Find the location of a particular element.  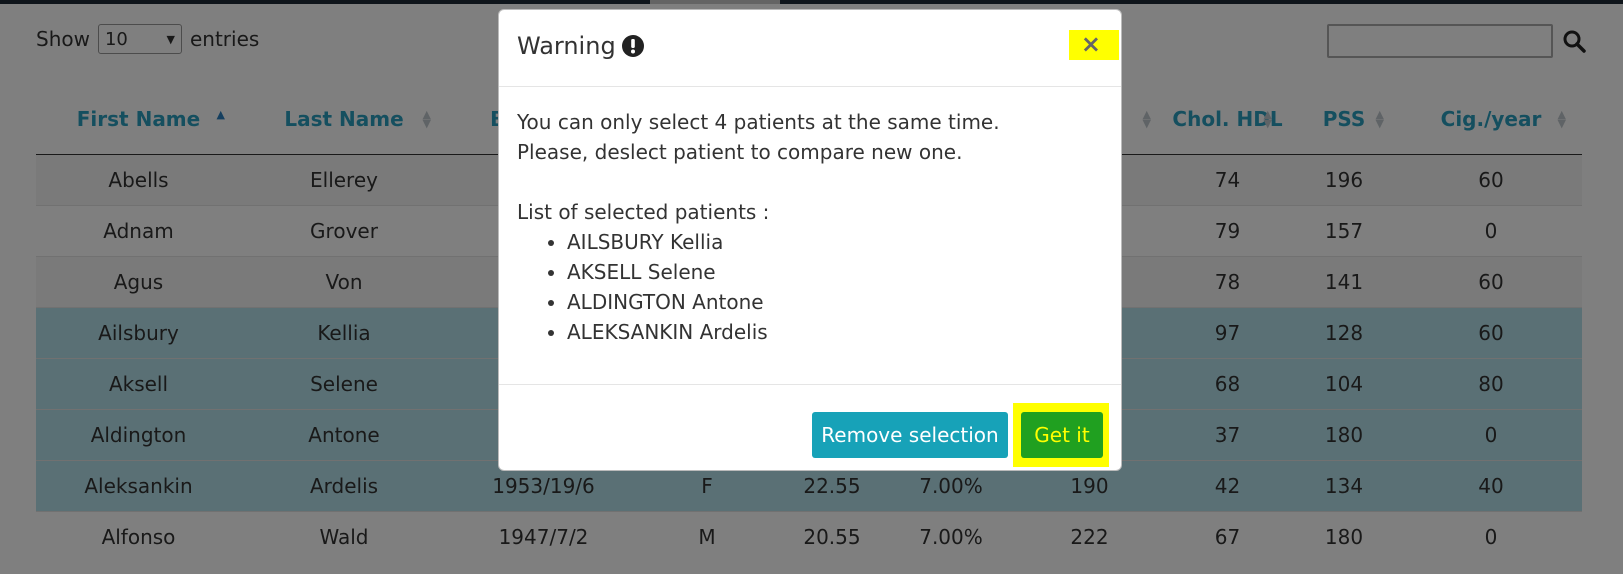

modal-title: Warning is located at coordinates (580, 46).